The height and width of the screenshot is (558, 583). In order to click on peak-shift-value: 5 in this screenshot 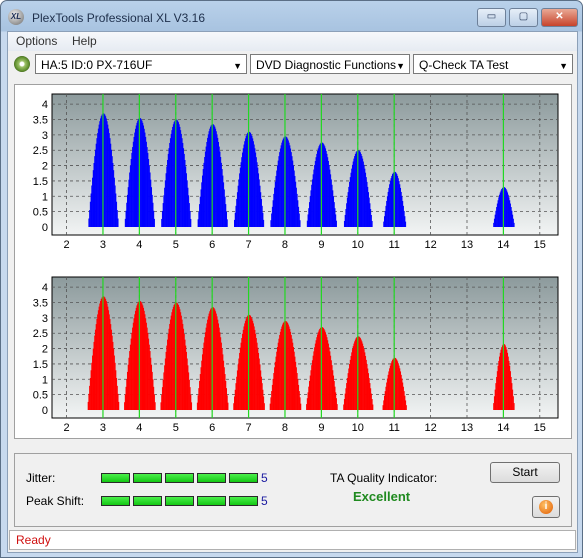, I will do `click(264, 501)`.